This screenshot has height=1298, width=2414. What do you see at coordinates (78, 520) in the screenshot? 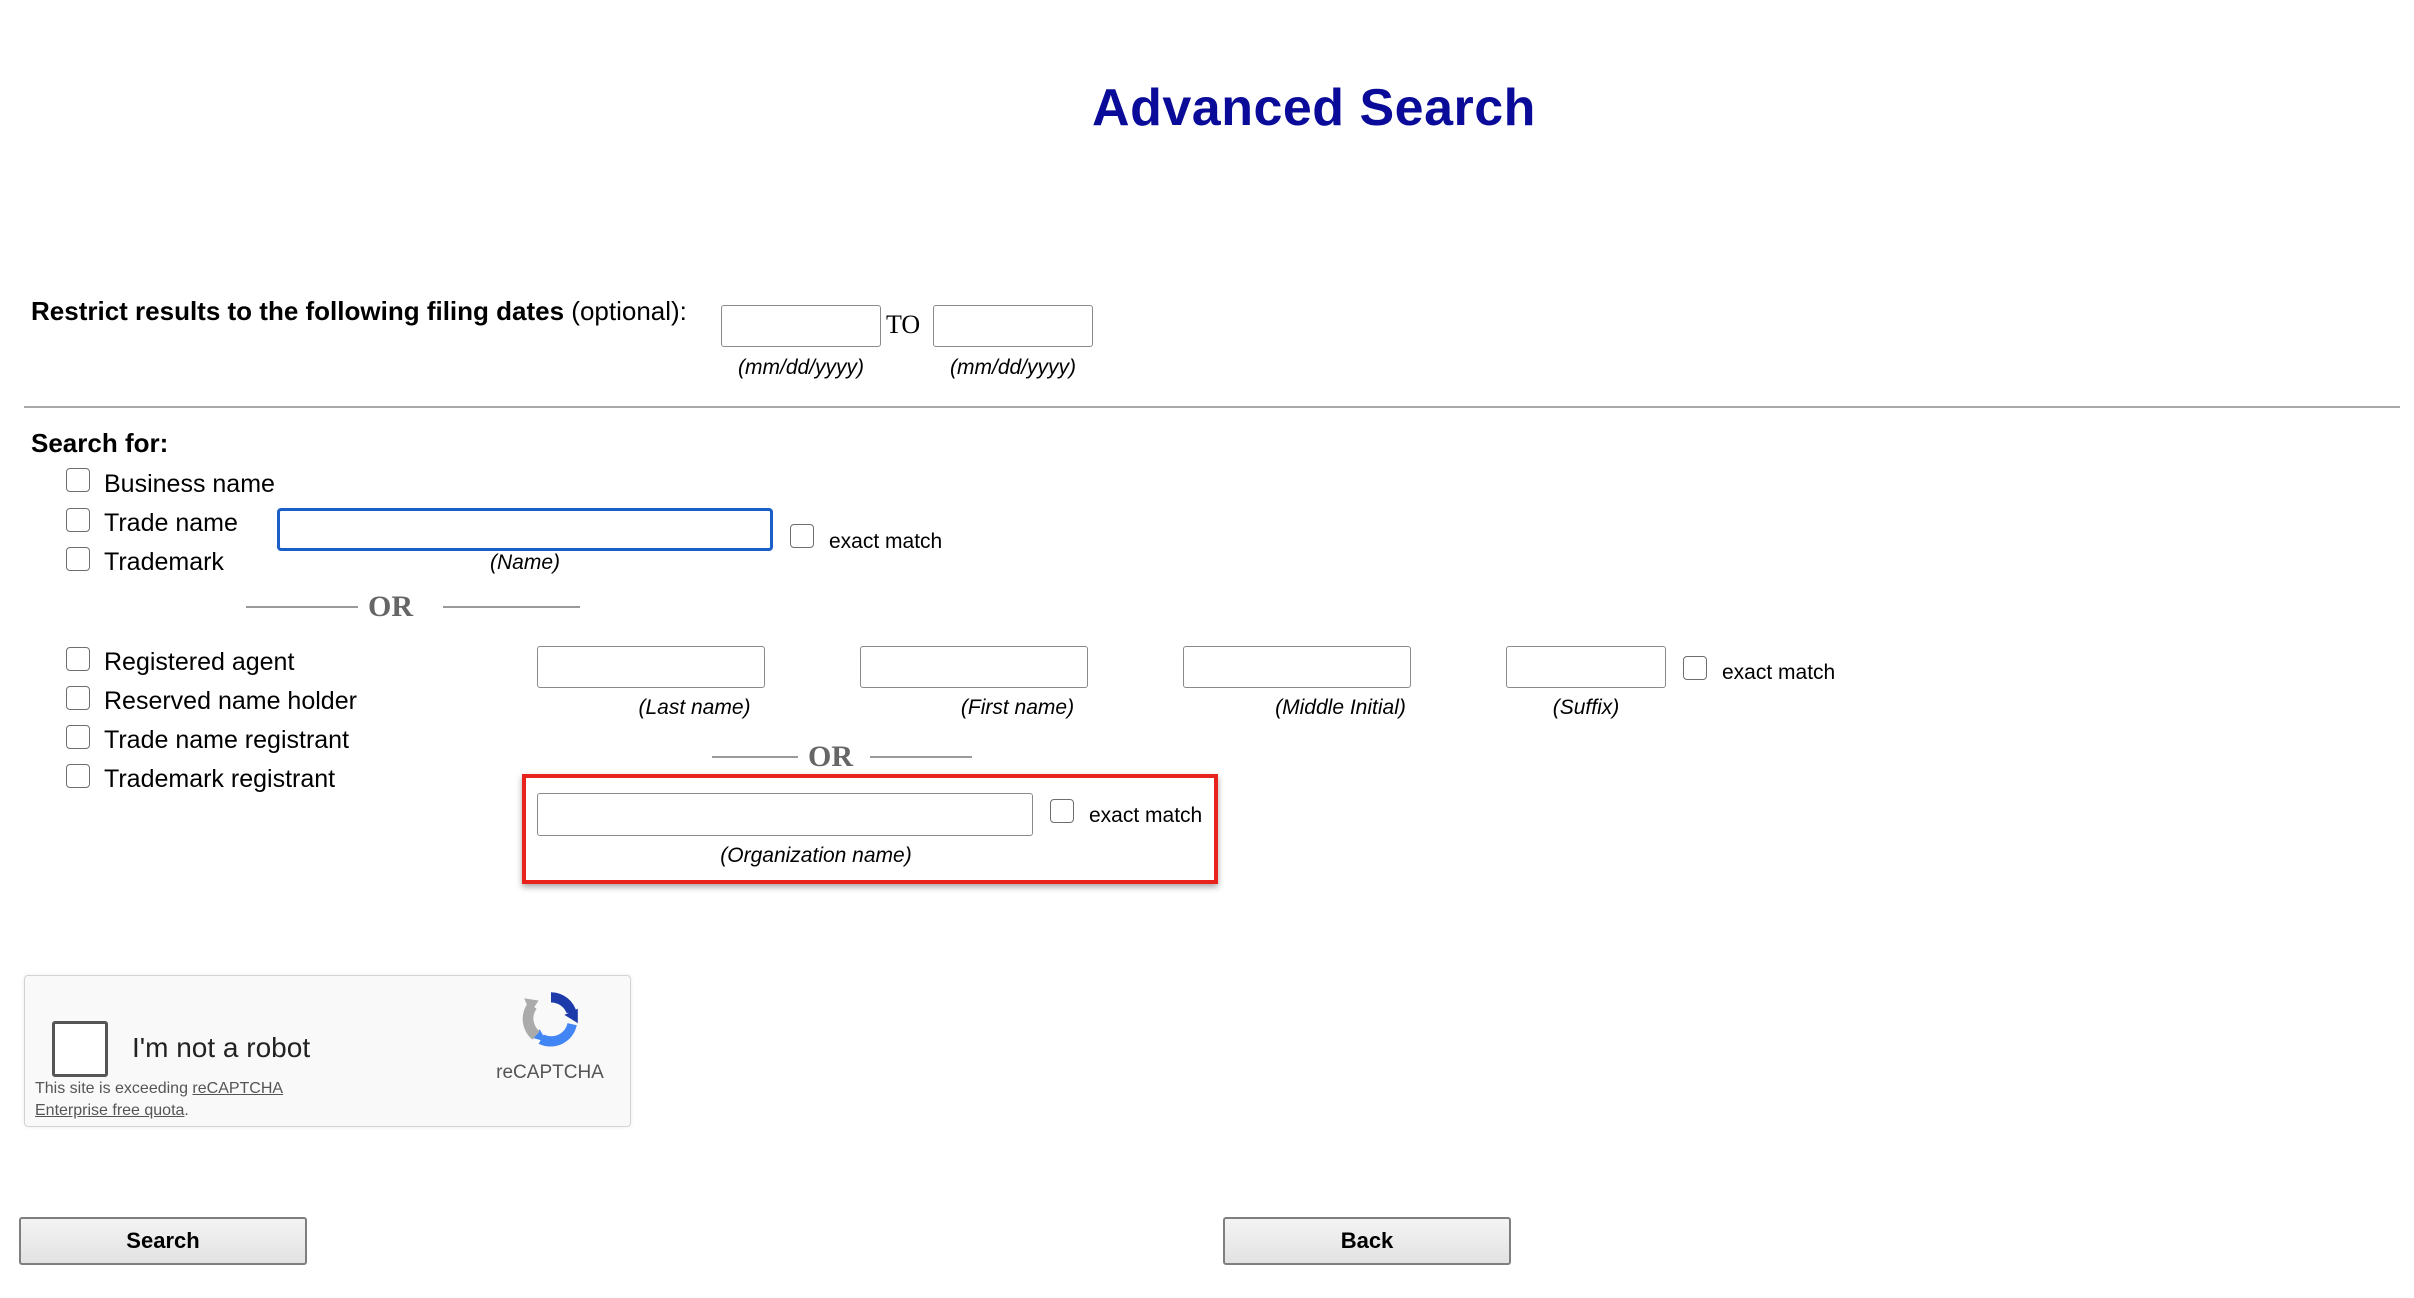
I see `trade-name-checkbox` at bounding box center [78, 520].